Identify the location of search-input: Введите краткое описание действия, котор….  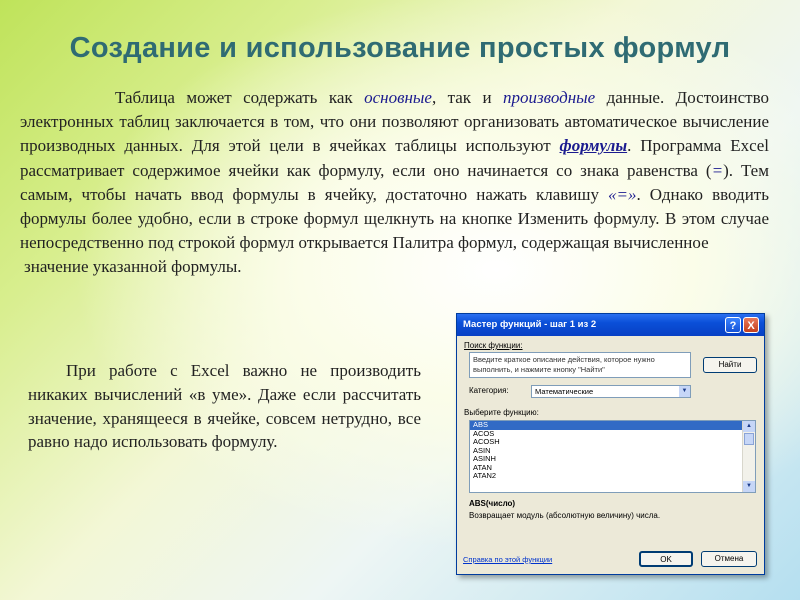
(580, 365).